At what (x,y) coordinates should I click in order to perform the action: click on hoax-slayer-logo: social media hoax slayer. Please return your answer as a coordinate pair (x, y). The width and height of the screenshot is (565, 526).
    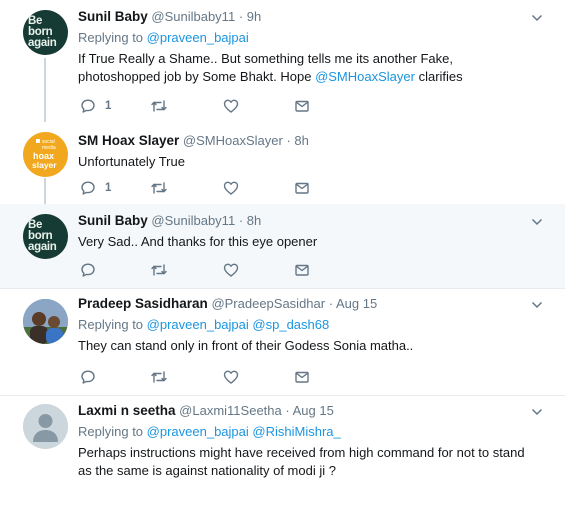
    Looking at the image, I should click on (44, 154).